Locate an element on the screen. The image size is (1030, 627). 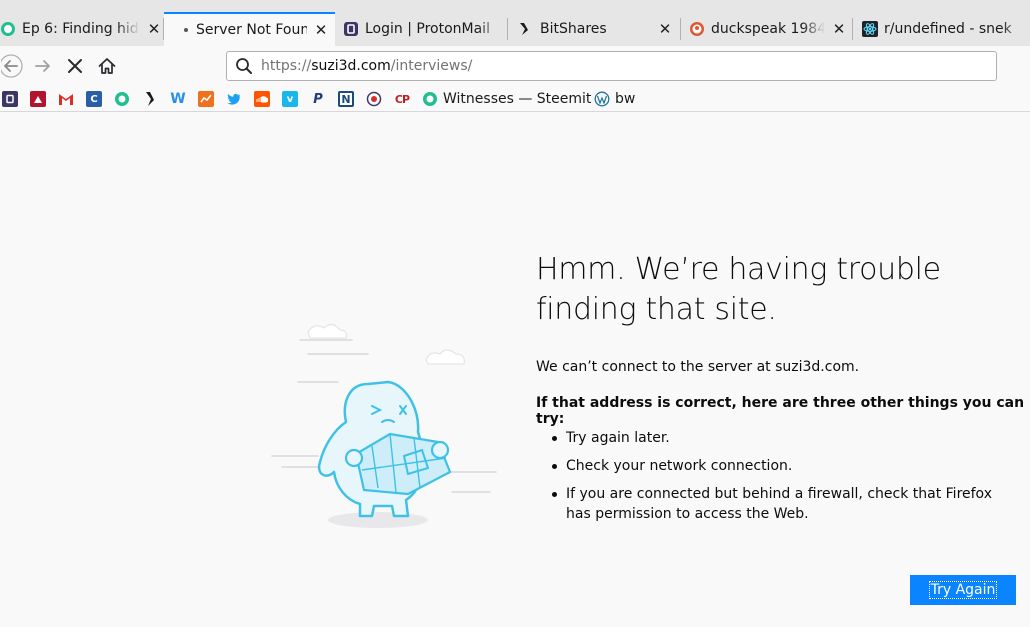
twitter-icon is located at coordinates (234, 99).